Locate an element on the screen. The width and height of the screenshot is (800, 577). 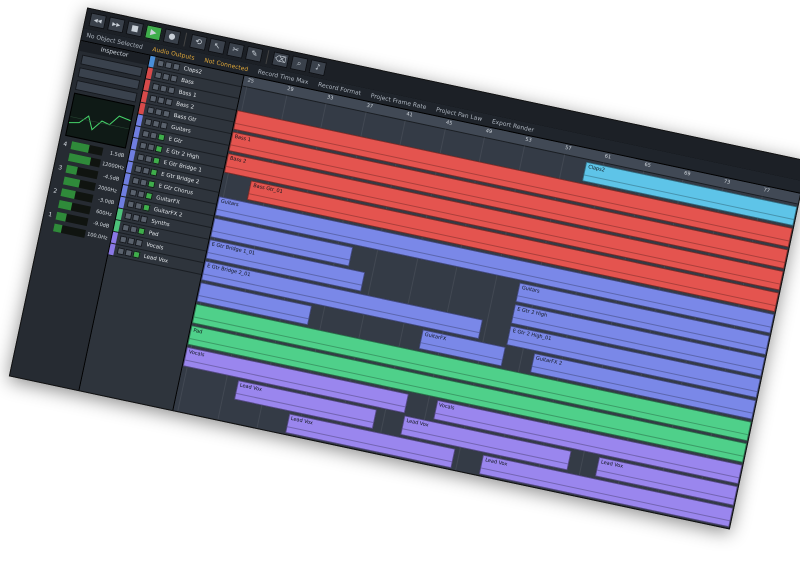
toolbar-button: ◂◂ is located at coordinates (97, 21).